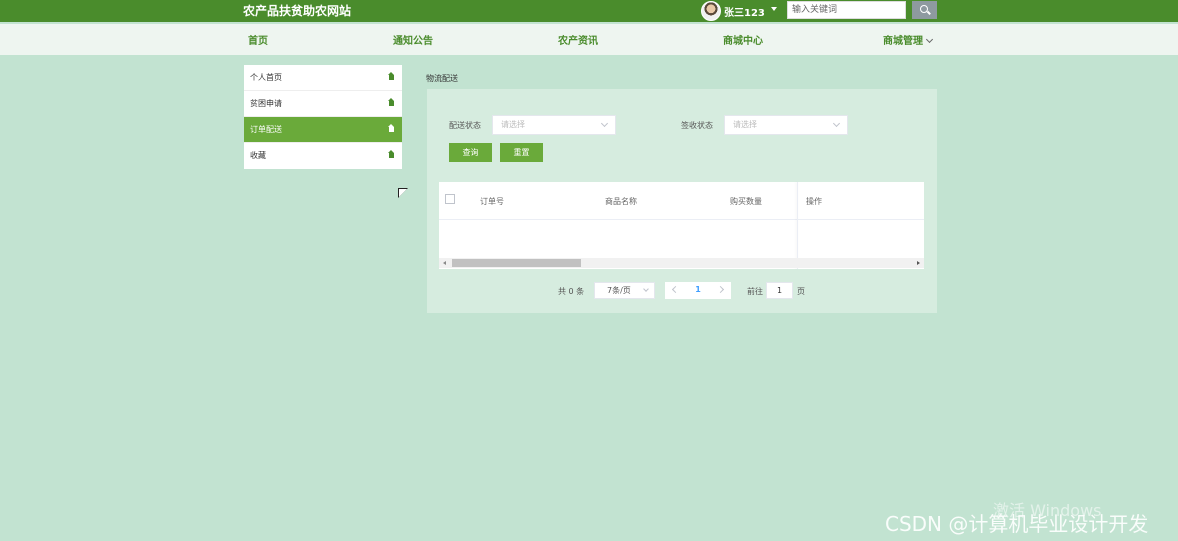  Describe the element at coordinates (521, 152) in the screenshot. I see `reset-button: 重置` at that location.